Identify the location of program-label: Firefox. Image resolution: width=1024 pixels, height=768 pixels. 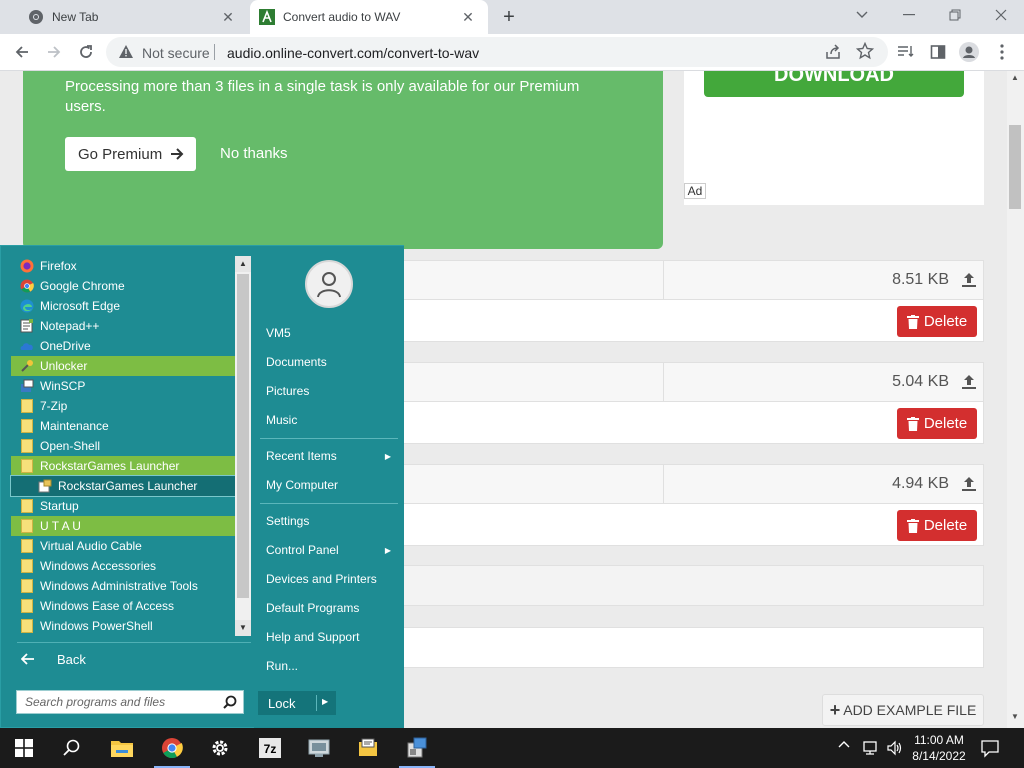
(58, 266).